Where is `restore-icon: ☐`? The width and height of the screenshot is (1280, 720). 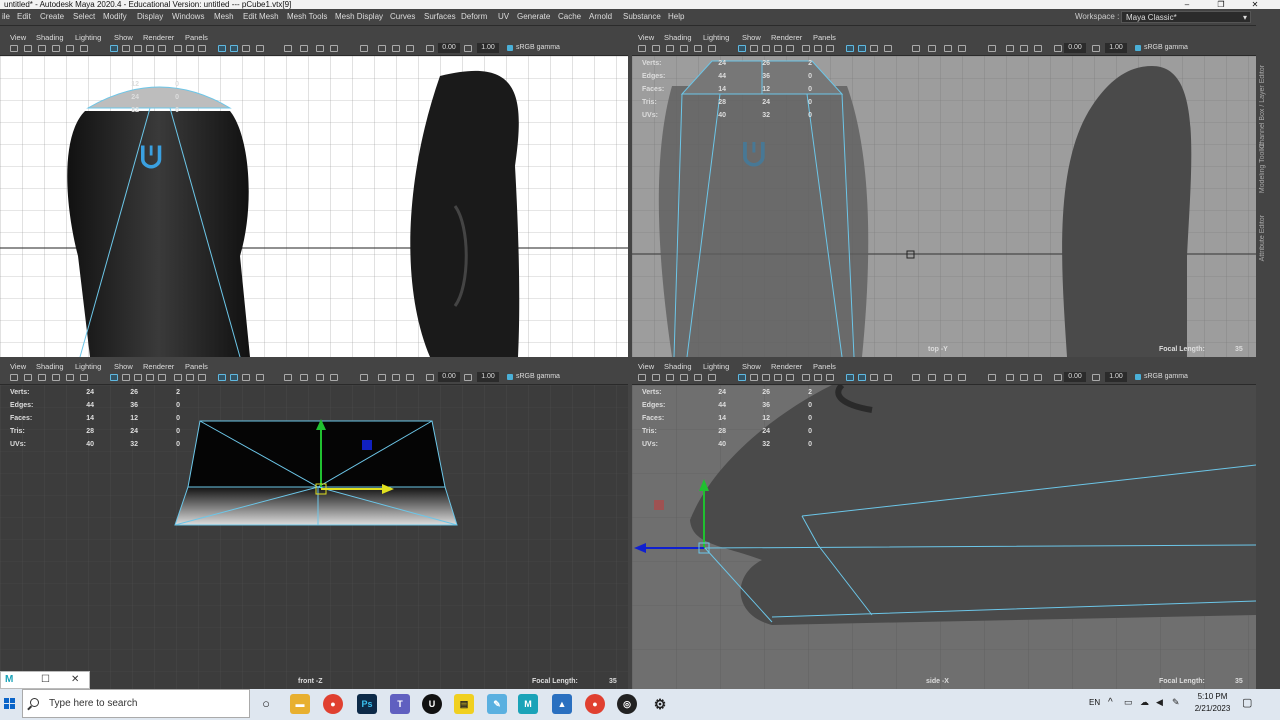 restore-icon: ☐ is located at coordinates (45, 679).